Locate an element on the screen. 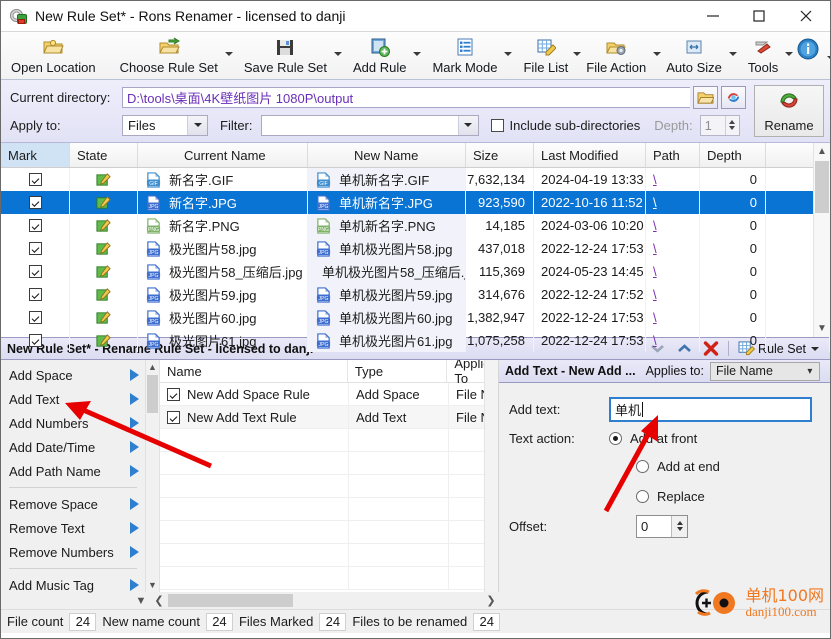 The height and width of the screenshot is (639, 831). offset-spinner: 0 is located at coordinates (662, 526).